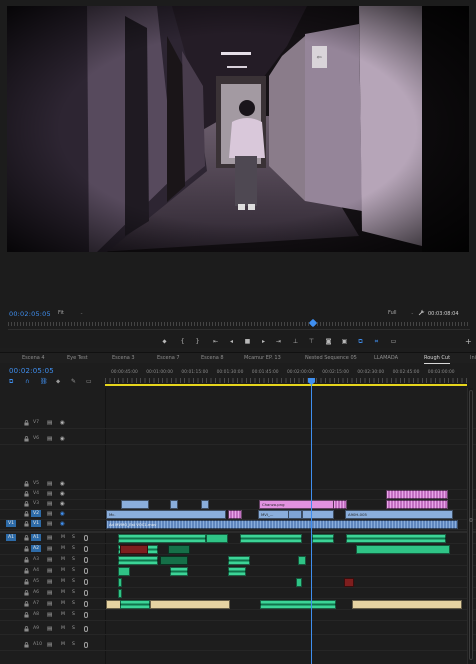 This screenshot has height=664, width=476. I want to click on insert-nest-icon: ⧉, so click(11, 382).